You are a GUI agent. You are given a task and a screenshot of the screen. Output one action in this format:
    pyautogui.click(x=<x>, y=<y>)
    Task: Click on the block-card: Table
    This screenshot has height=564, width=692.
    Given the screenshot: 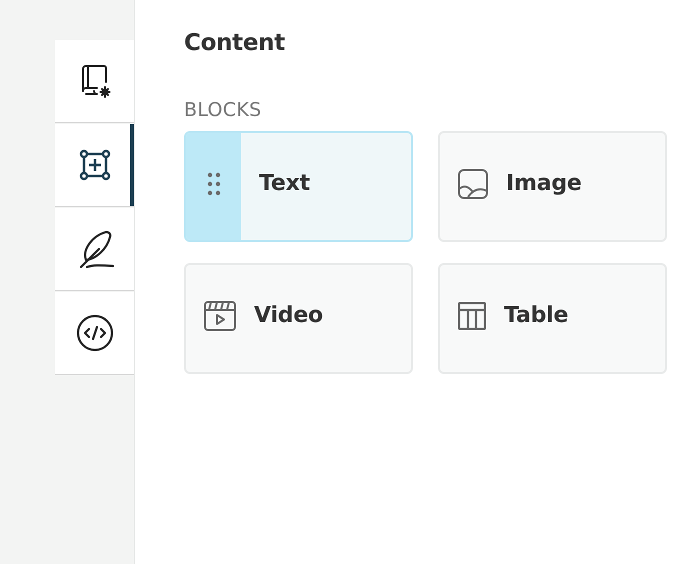 What is the action you would take?
    pyautogui.click(x=552, y=318)
    